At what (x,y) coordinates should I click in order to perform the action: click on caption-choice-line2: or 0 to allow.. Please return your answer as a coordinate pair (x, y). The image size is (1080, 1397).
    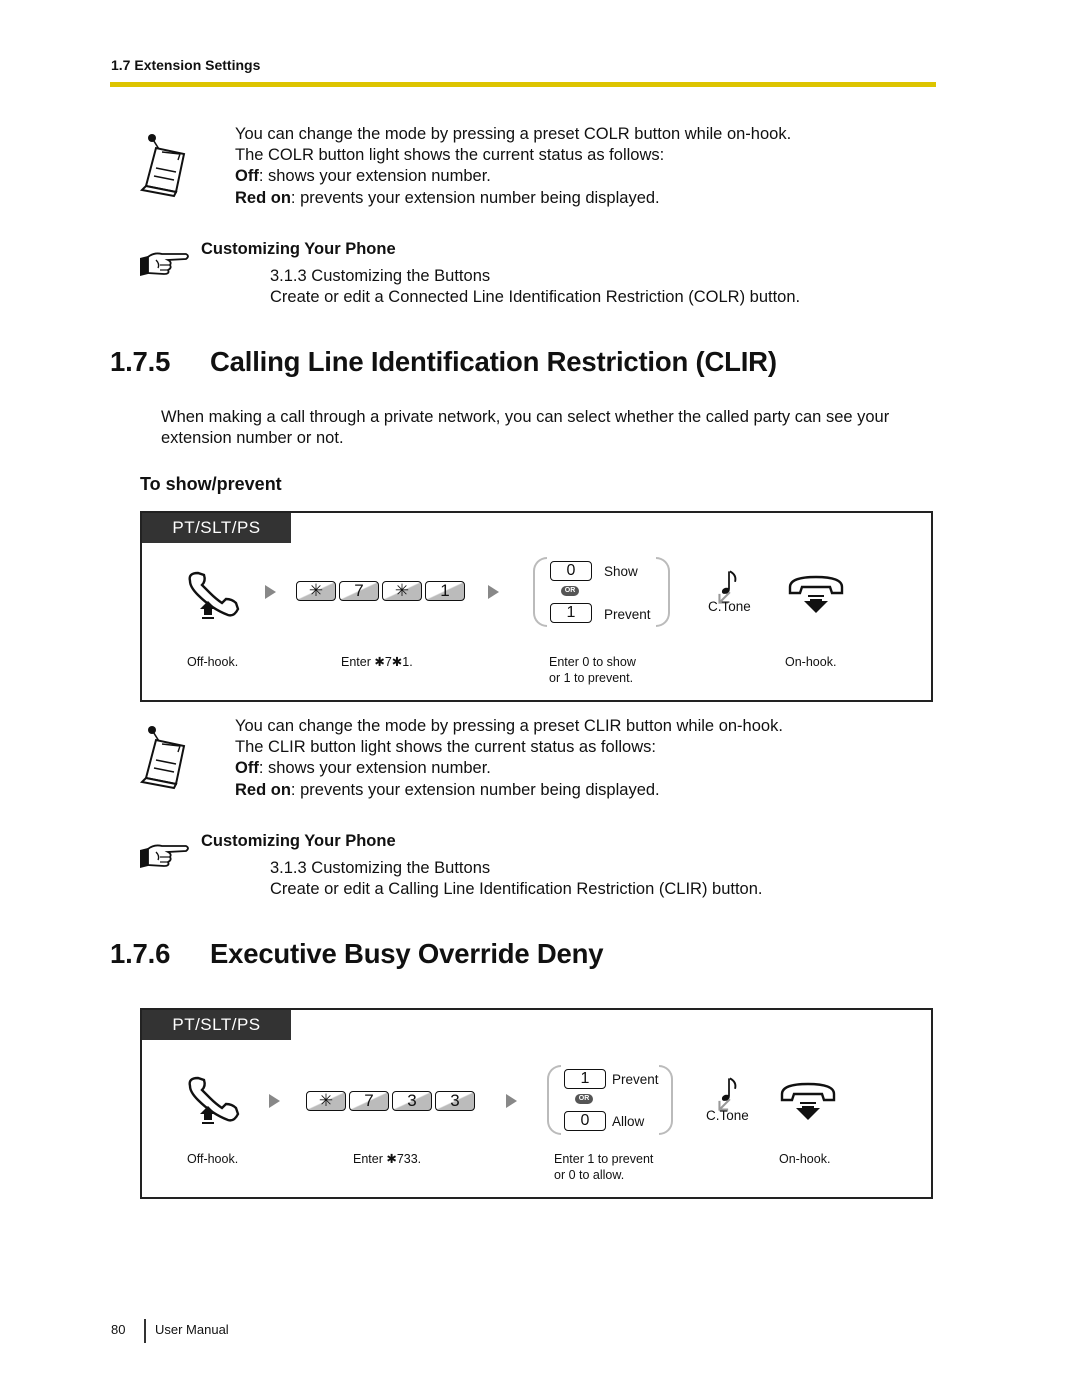
    Looking at the image, I should click on (589, 1175).